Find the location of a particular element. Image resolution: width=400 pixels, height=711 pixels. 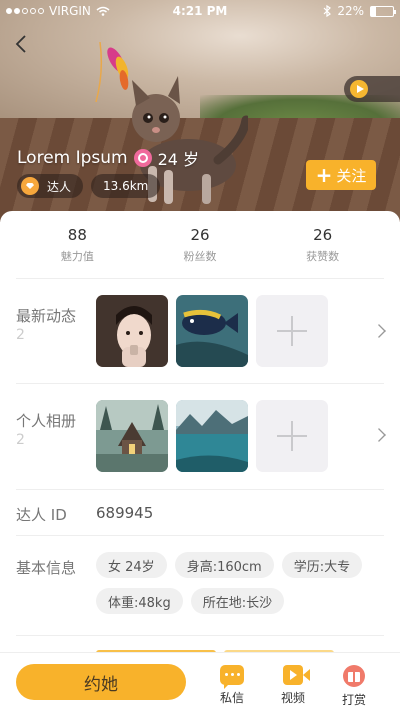

basic-info-label: 基本信息 is located at coordinates (46, 568).